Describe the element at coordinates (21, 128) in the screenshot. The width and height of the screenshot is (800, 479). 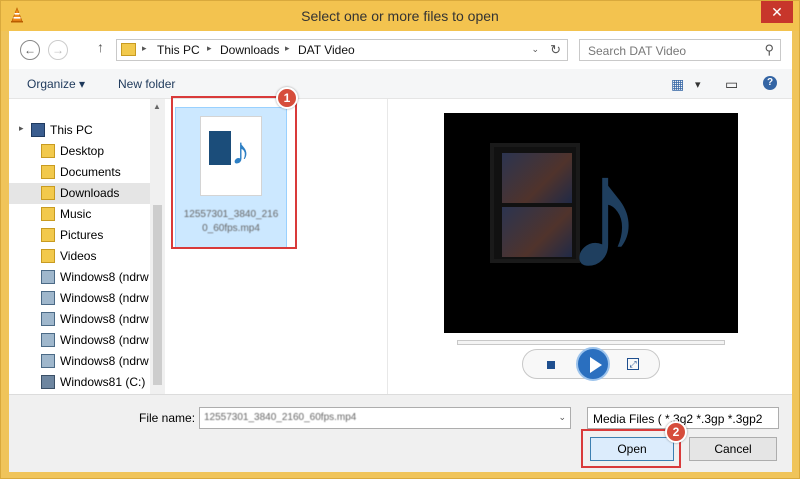
I see `expand-icon: ▸` at that location.